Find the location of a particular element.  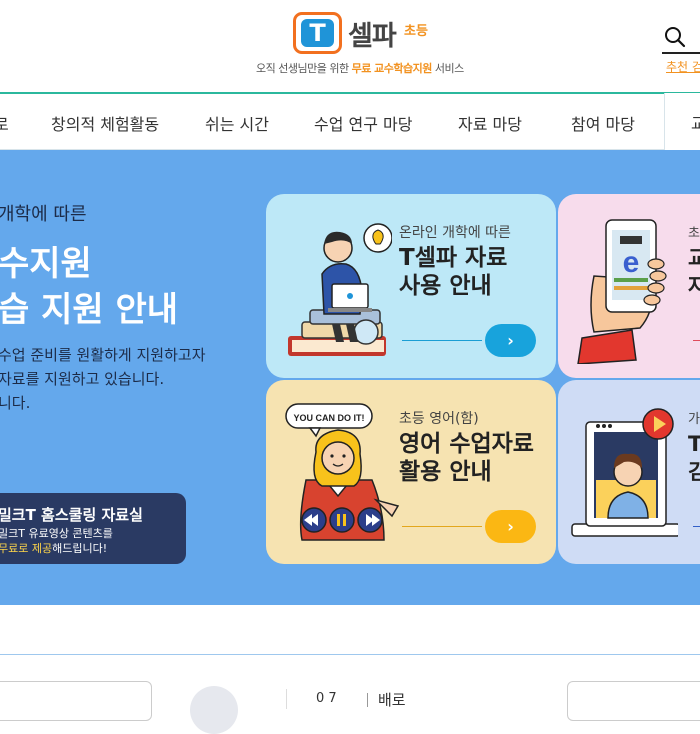

card-label: 온라인 개학에 따른 is located at coordinates (455, 233).